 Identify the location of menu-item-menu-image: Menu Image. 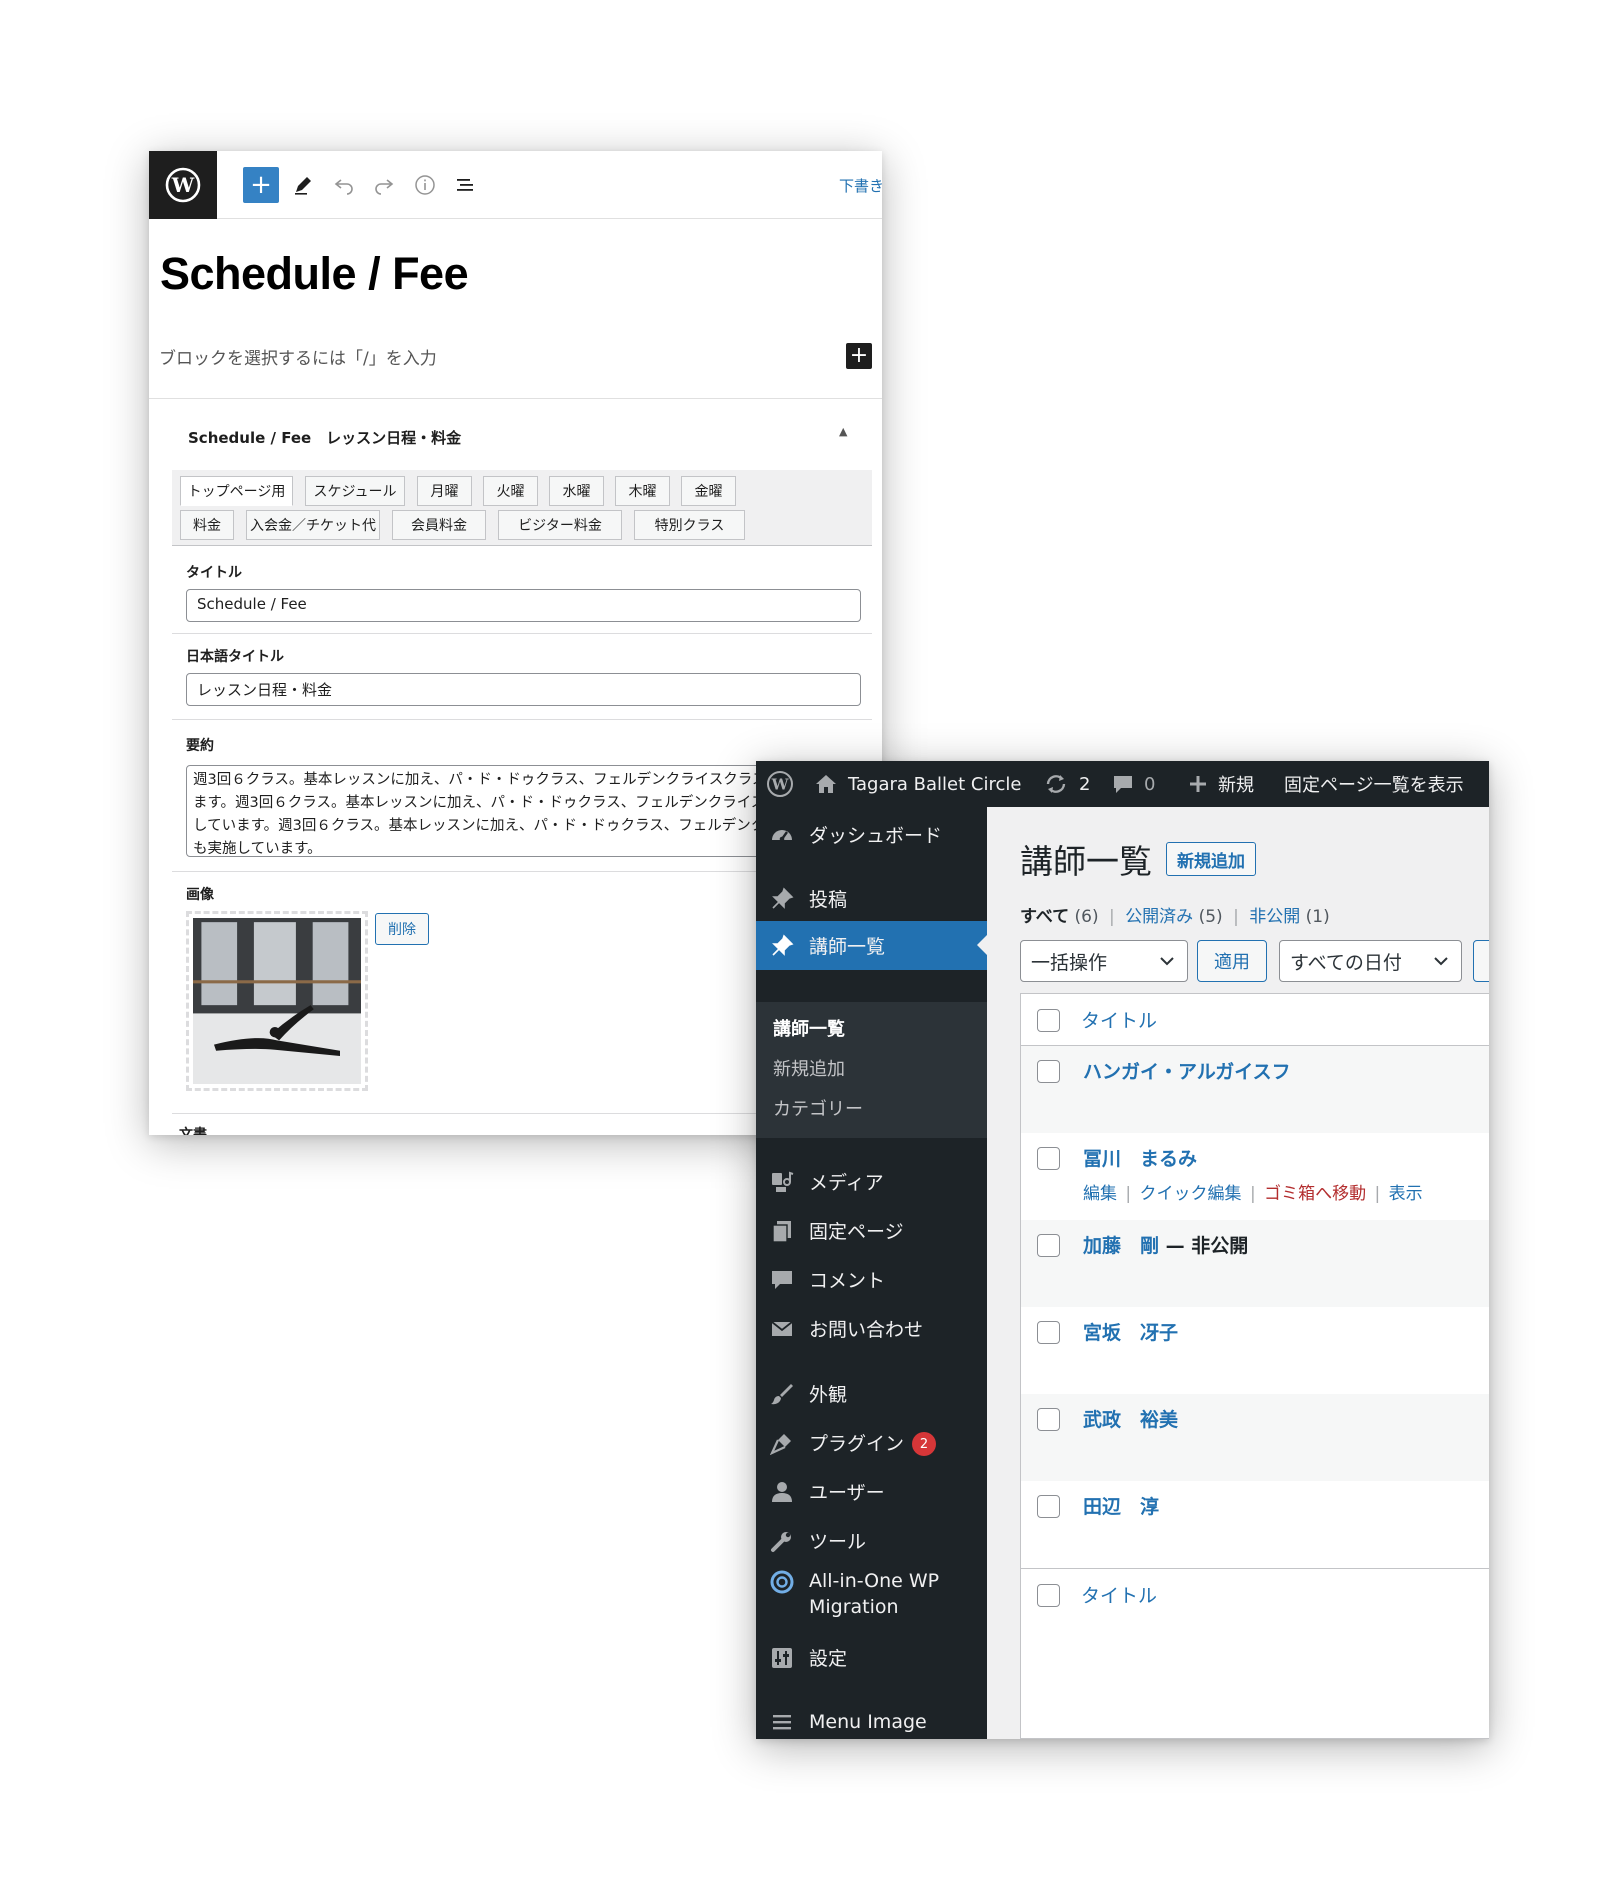
(871, 1718).